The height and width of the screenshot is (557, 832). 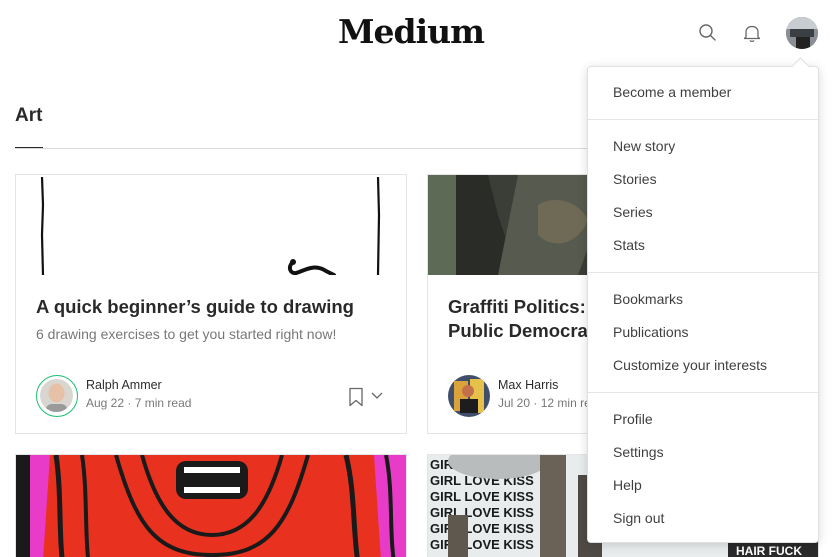 What do you see at coordinates (215, 307) in the screenshot?
I see `story-title: A quick beginner’s guide to drawing` at bounding box center [215, 307].